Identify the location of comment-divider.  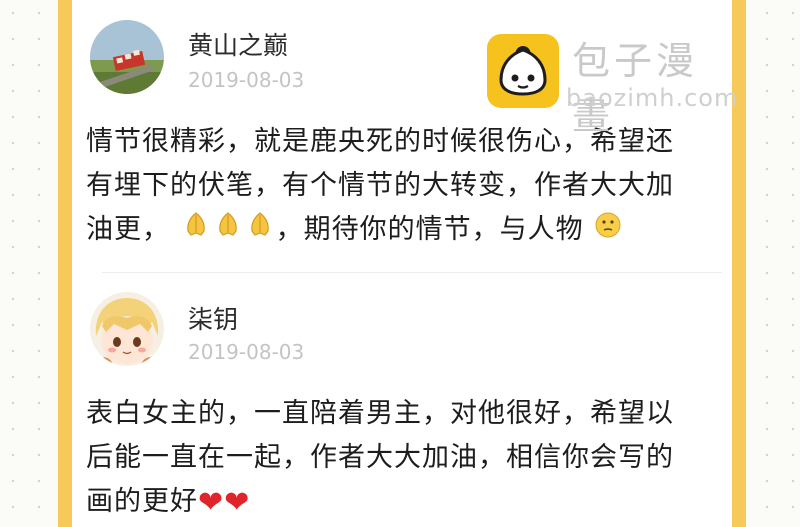
(412, 272).